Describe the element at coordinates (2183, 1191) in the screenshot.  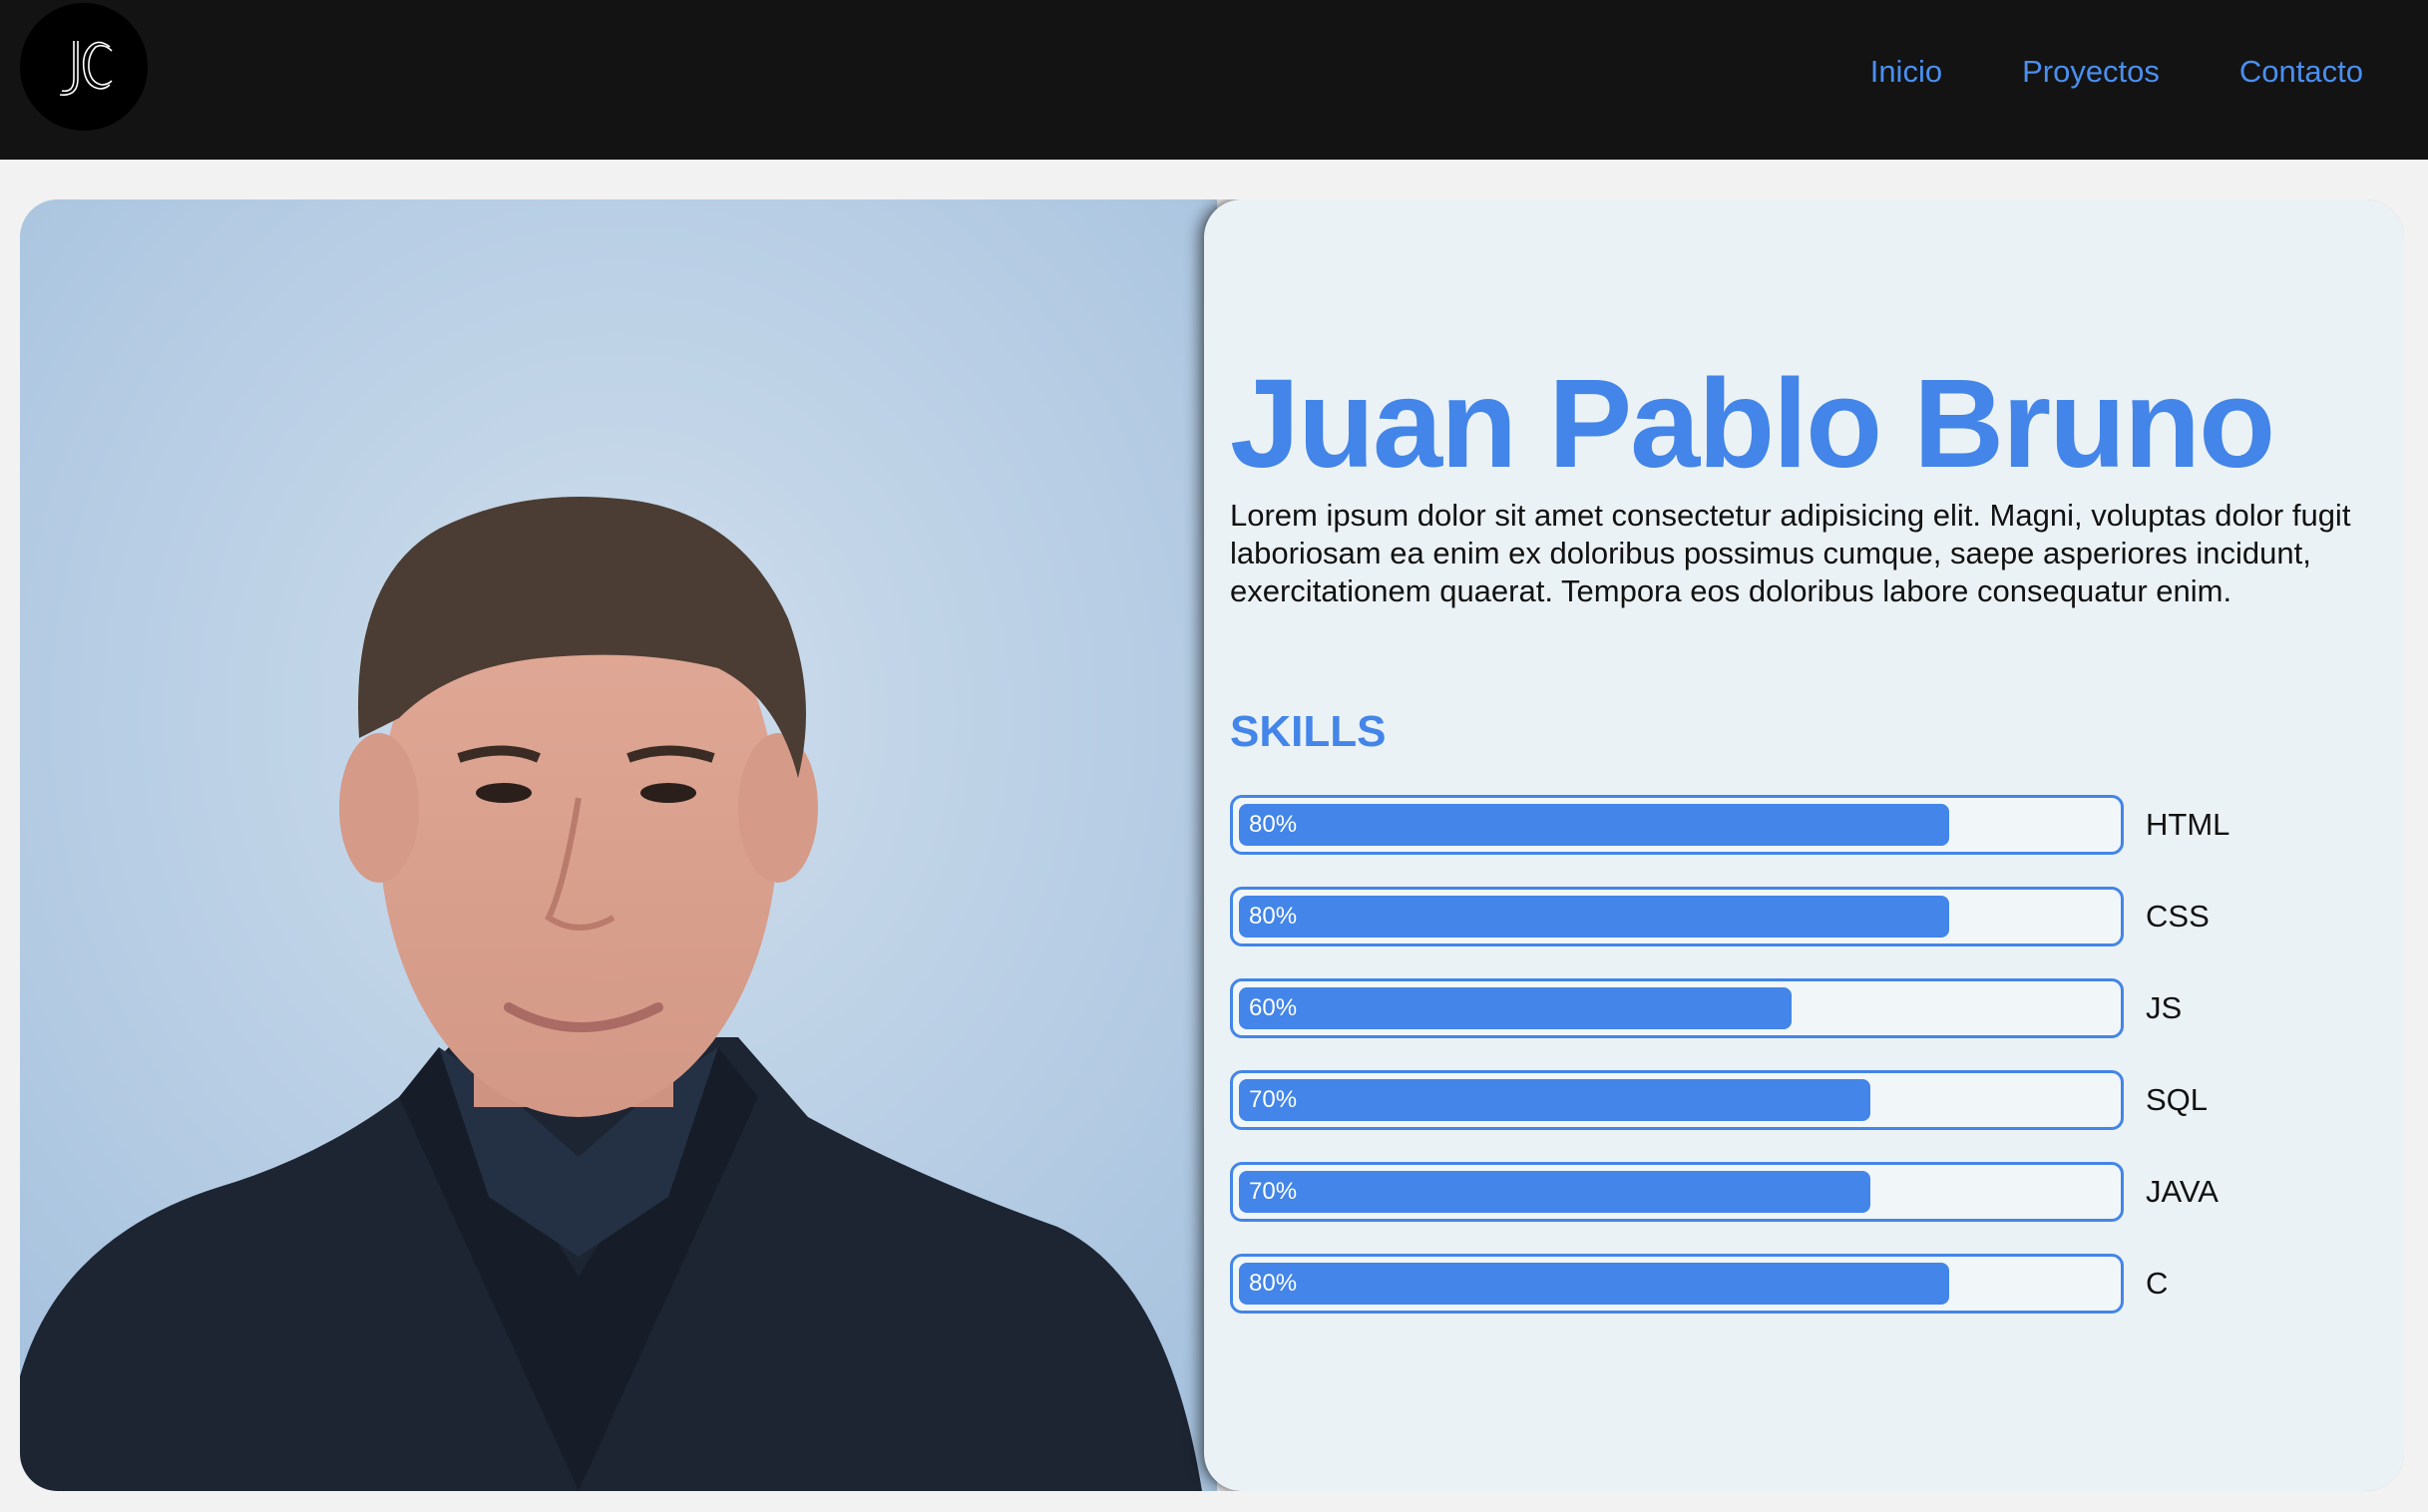
I see `skill-name: JAVA` at that location.